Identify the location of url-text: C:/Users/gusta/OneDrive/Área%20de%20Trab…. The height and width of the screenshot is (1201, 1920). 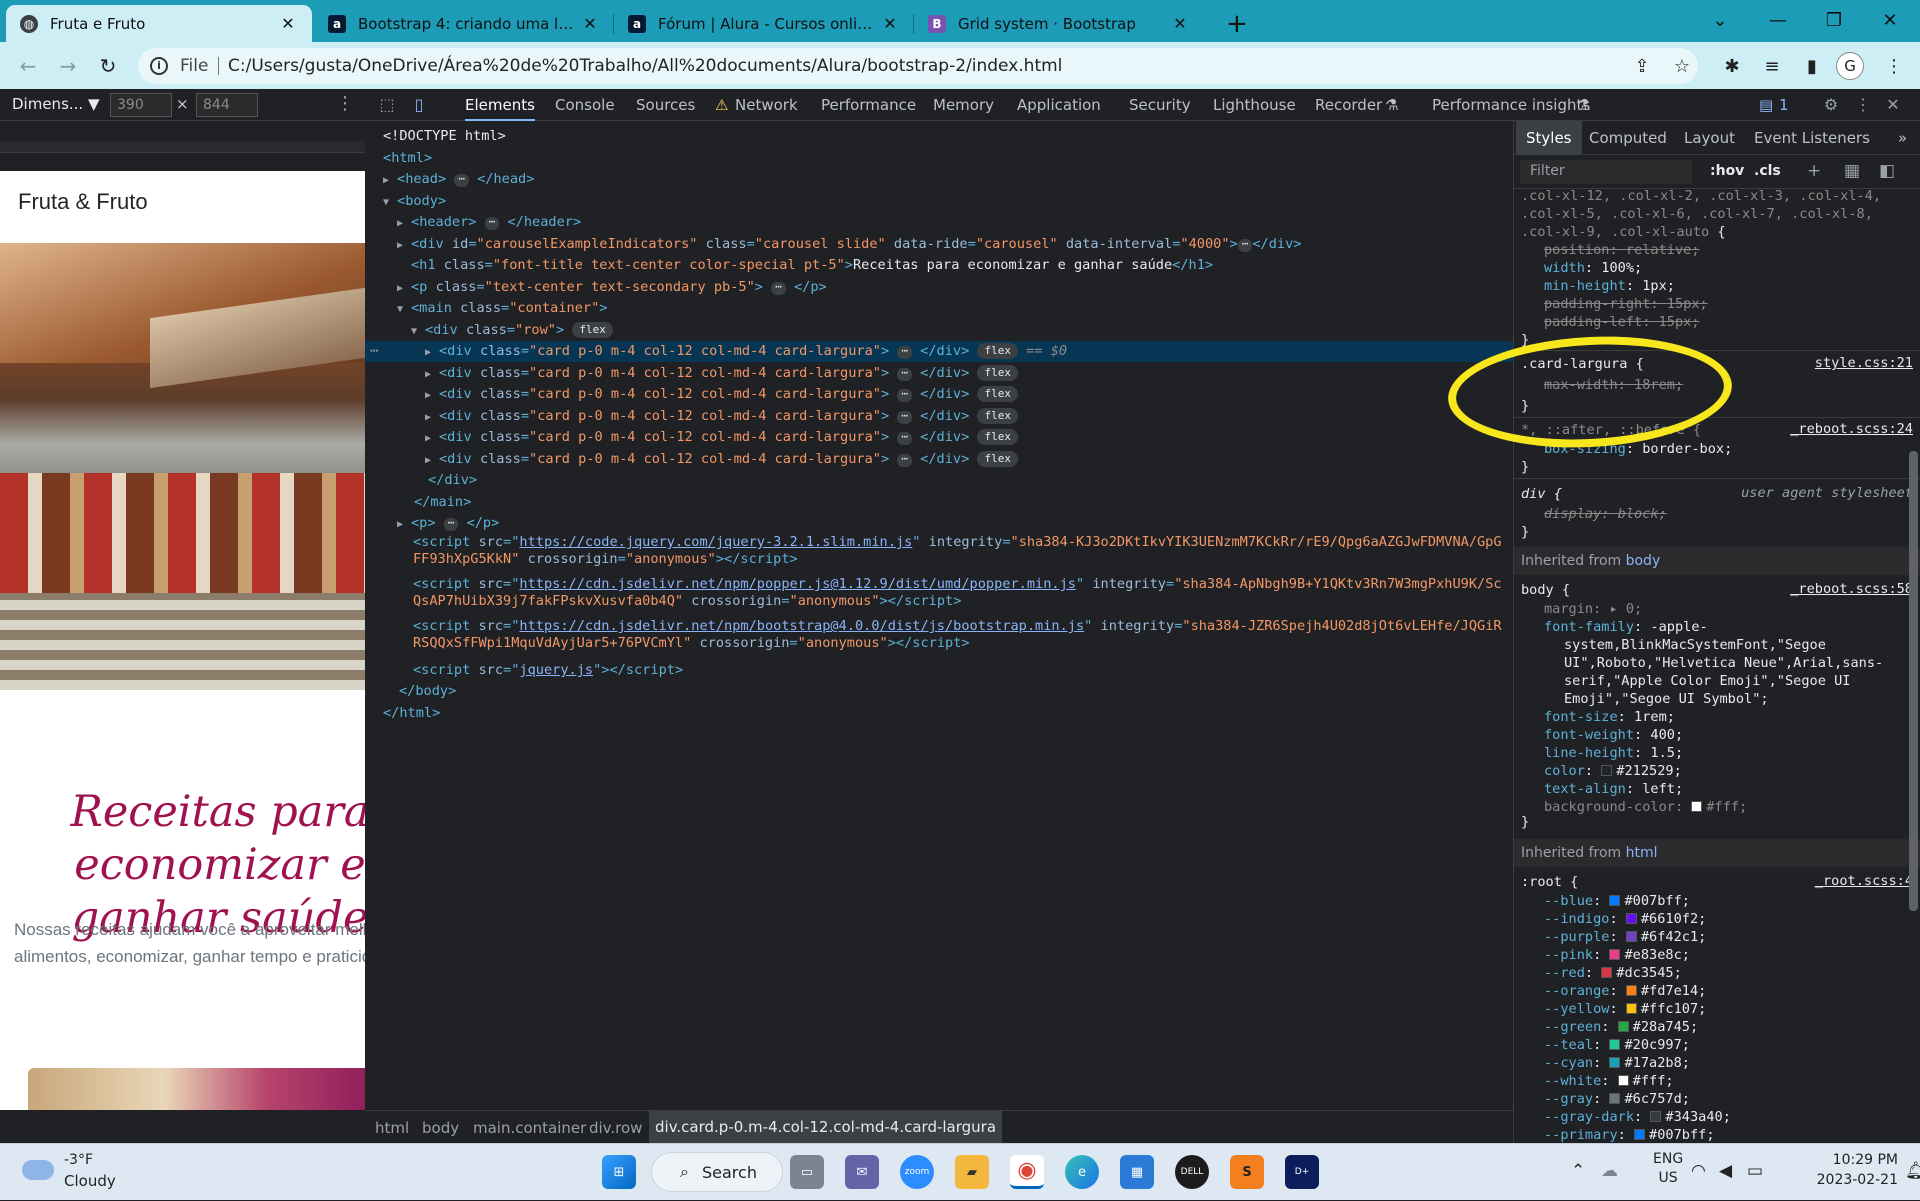
(645, 66).